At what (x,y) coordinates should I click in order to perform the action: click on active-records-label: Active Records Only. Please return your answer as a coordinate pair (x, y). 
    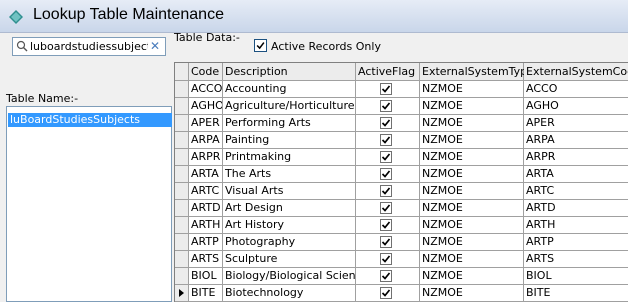
    Looking at the image, I should click on (326, 46).